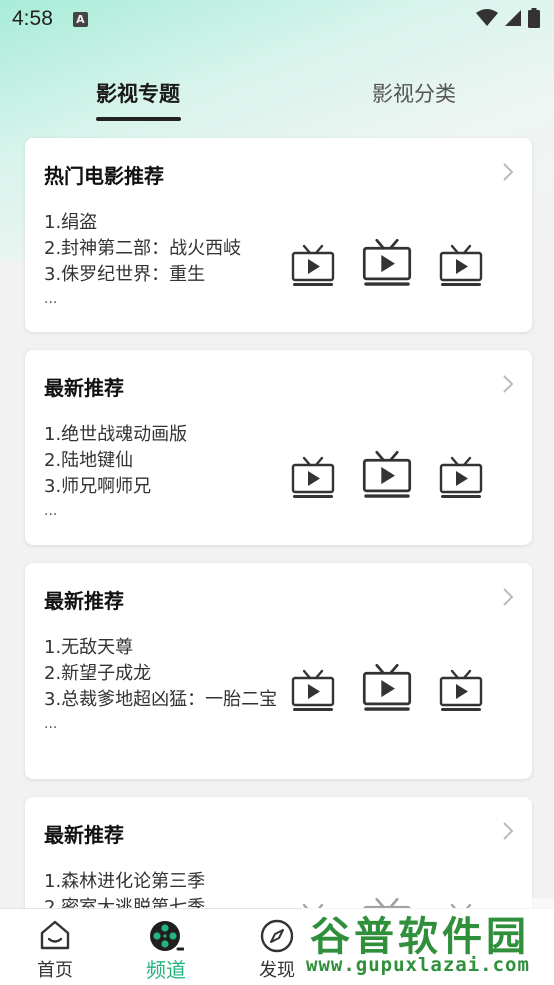 The image size is (554, 985). What do you see at coordinates (534, 18) in the screenshot?
I see `battery-icon` at bounding box center [534, 18].